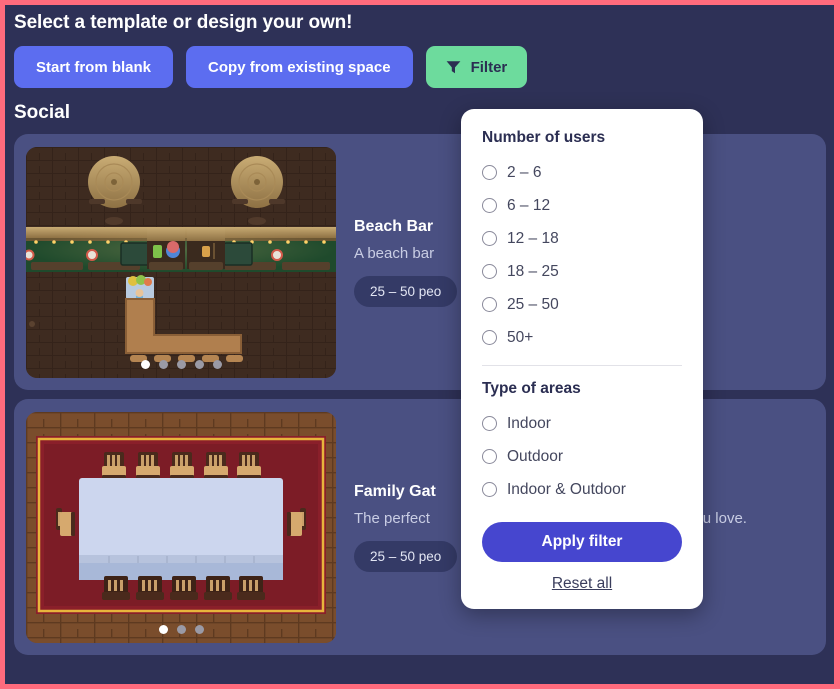 This screenshot has width=840, height=689. What do you see at coordinates (566, 489) in the screenshot?
I see `radio-label: Indoor & Outdoor` at bounding box center [566, 489].